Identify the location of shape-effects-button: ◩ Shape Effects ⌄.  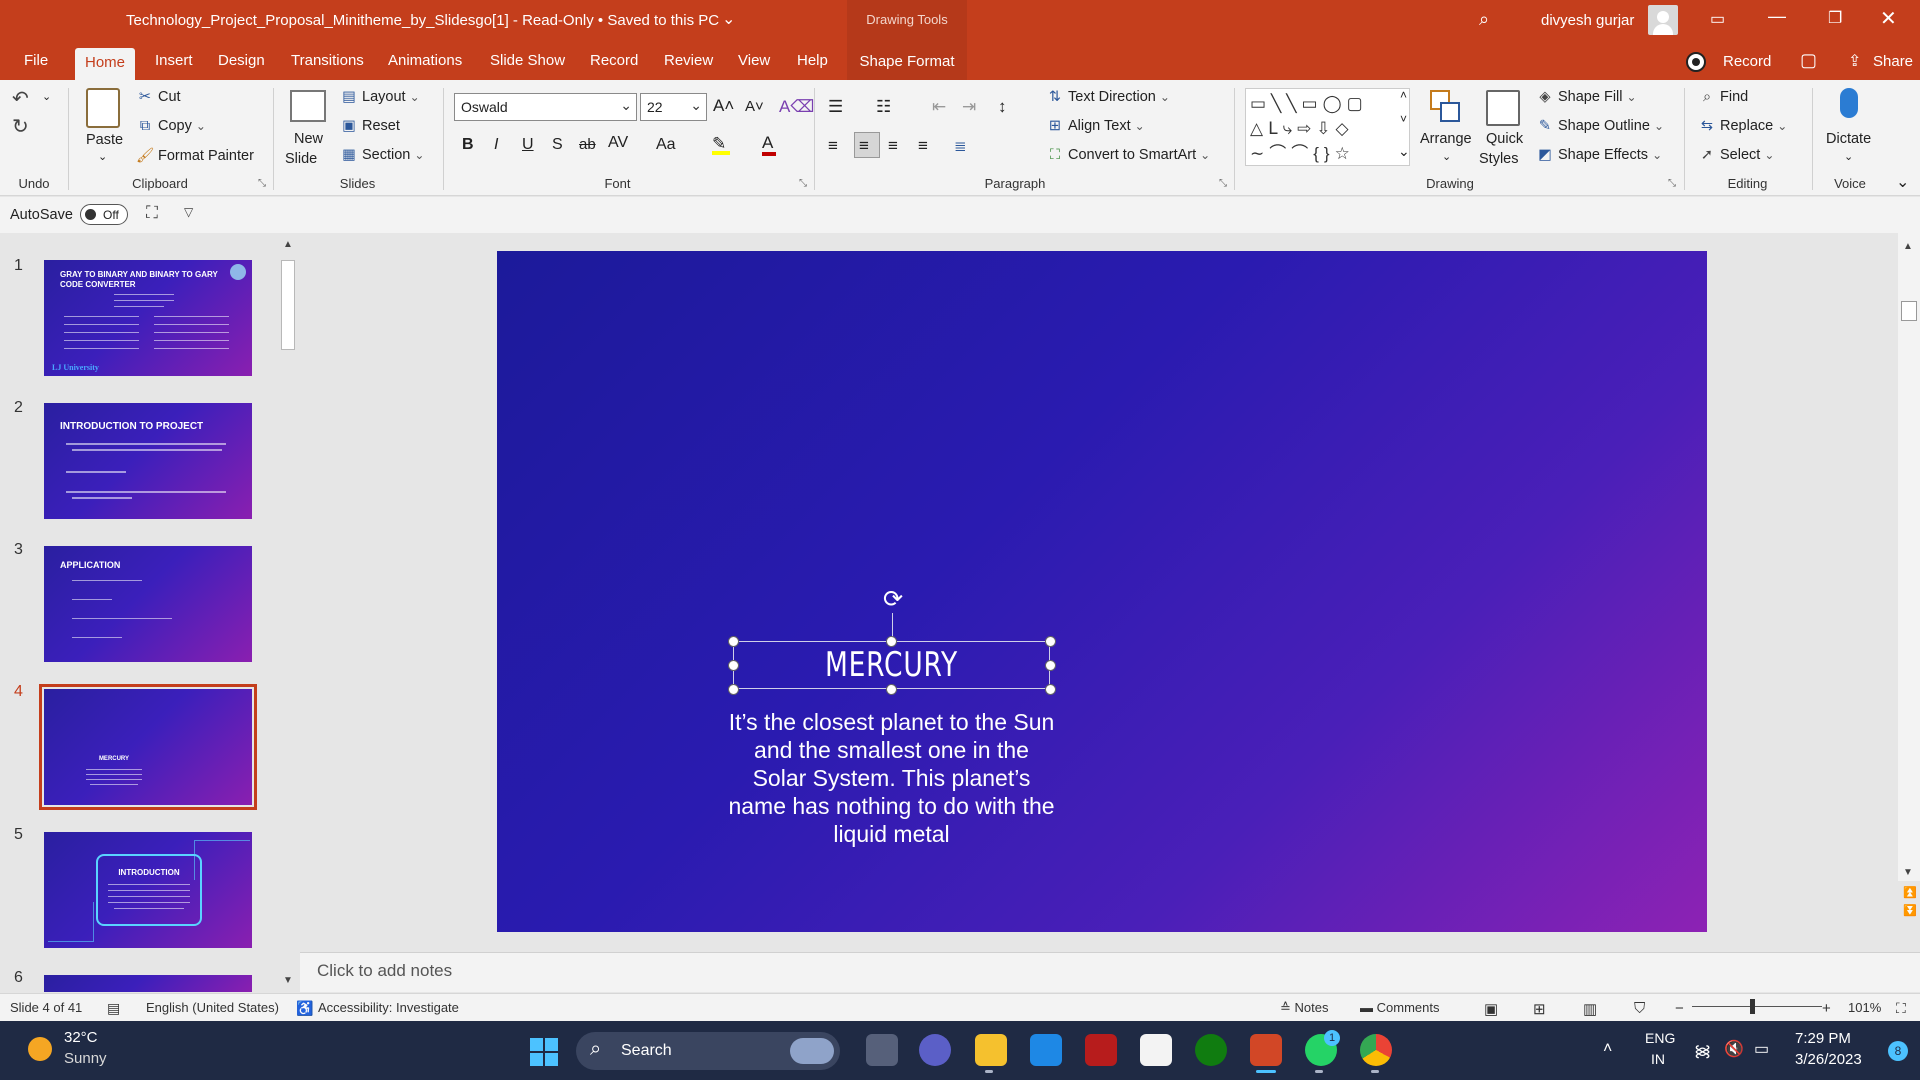
(1599, 155).